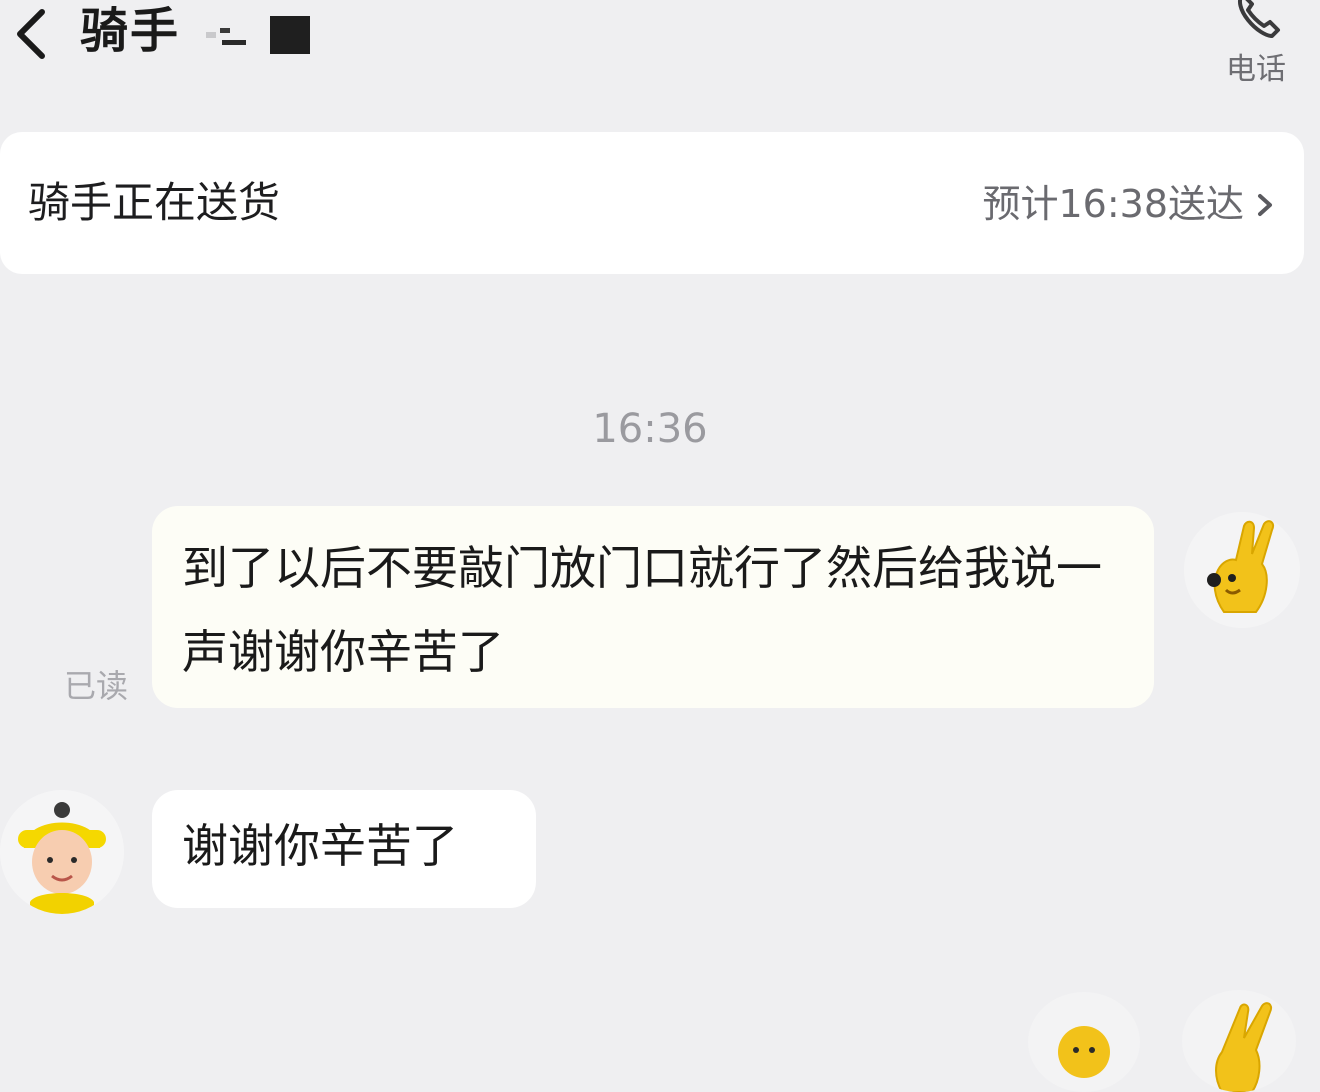 The image size is (1320, 1092). I want to click on message-timestamp: 16:36, so click(650, 429).